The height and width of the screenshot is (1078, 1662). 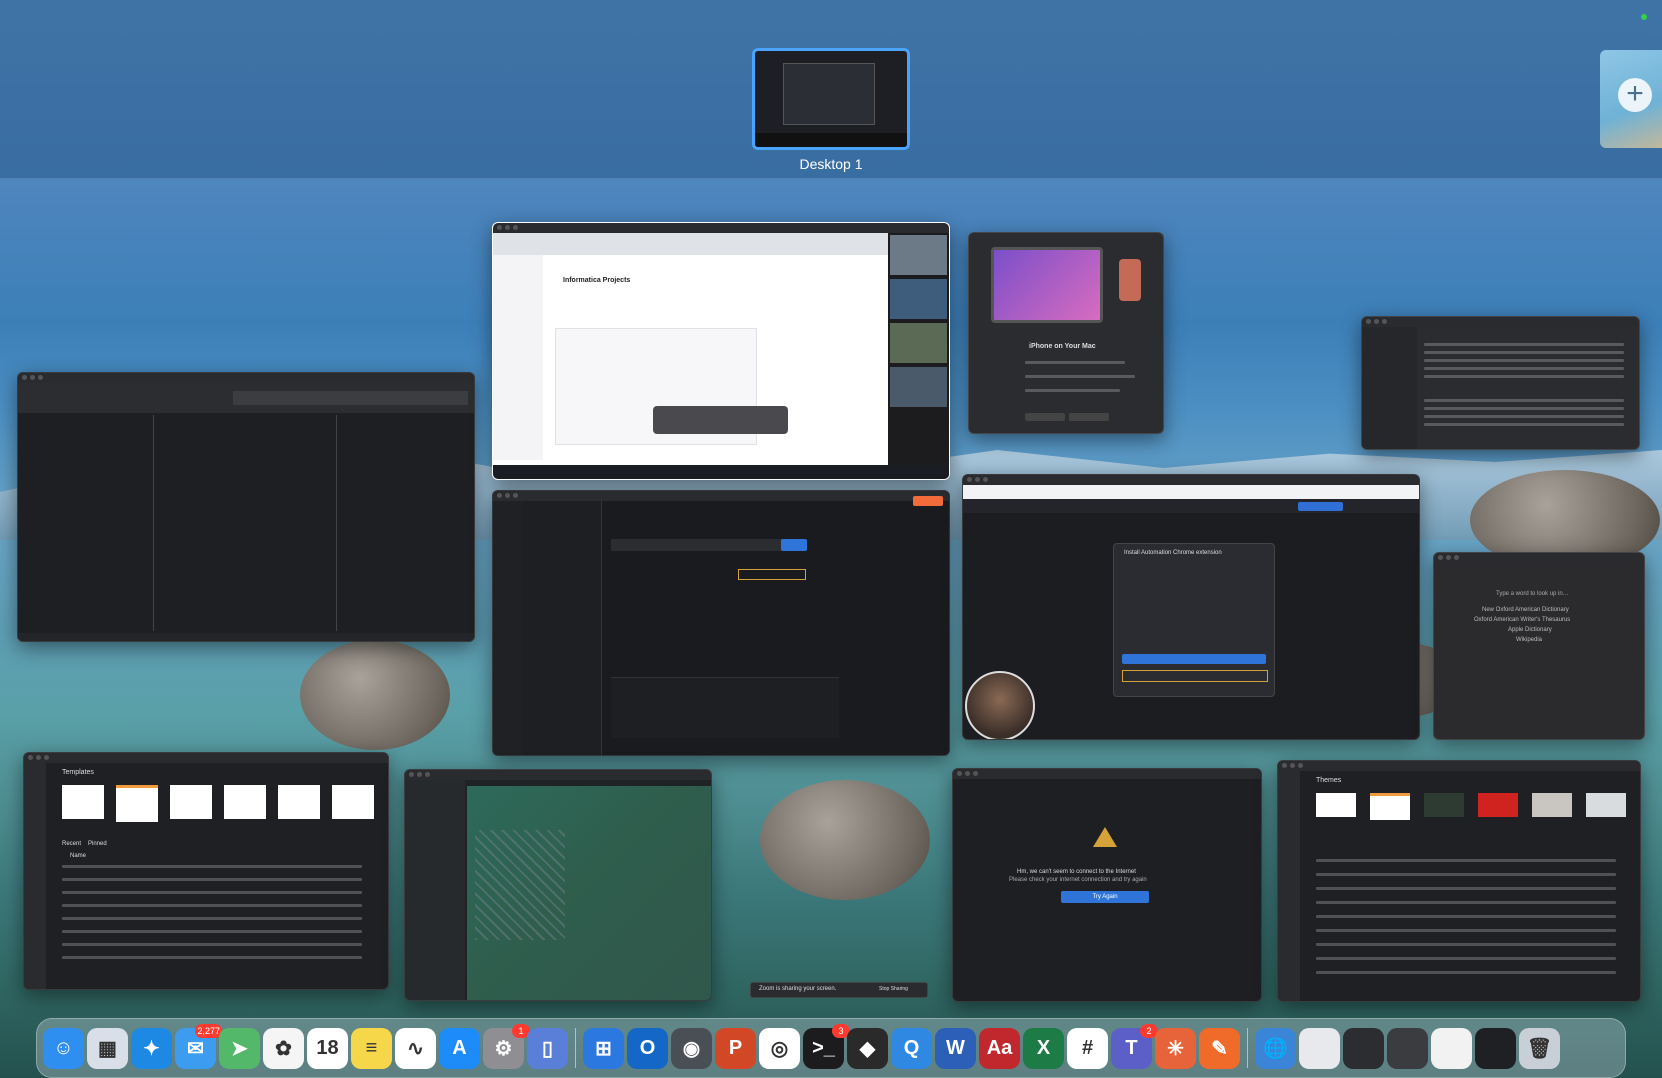 What do you see at coordinates (459, 1048) in the screenshot?
I see `app-store-icon: A` at bounding box center [459, 1048].